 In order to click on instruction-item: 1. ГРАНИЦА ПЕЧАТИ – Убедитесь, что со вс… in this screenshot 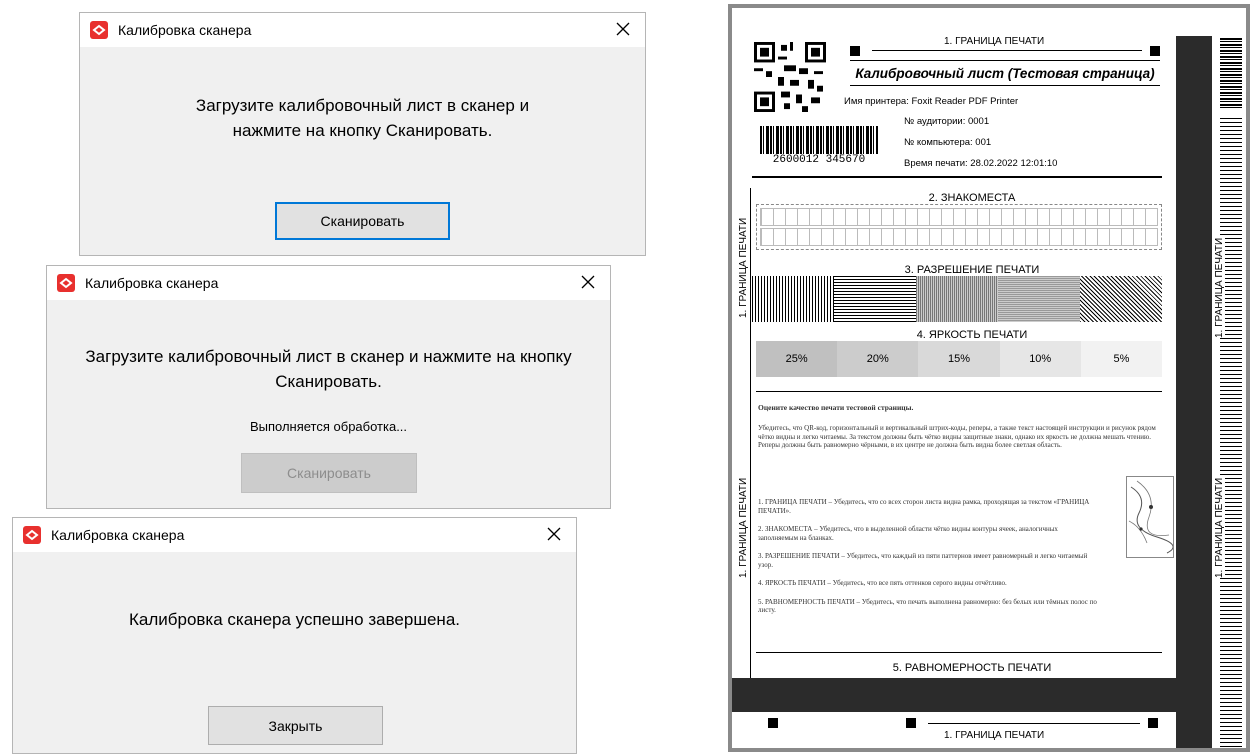, I will do `click(924, 506)`.